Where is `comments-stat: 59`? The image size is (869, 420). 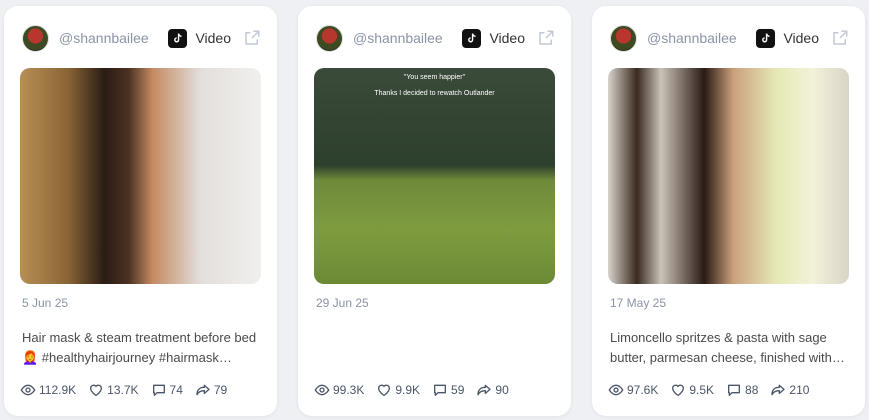 comments-stat: 59 is located at coordinates (448, 390).